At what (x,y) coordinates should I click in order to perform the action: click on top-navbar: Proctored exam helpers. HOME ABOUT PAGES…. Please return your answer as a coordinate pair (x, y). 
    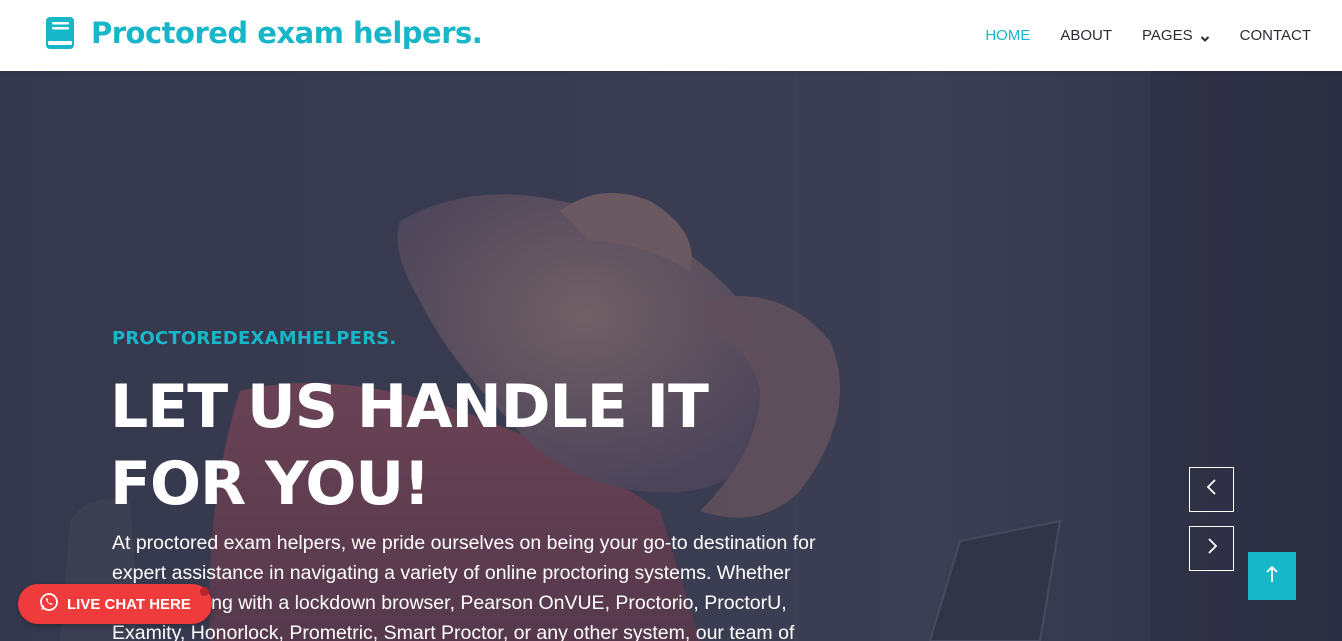
    Looking at the image, I should click on (671, 35).